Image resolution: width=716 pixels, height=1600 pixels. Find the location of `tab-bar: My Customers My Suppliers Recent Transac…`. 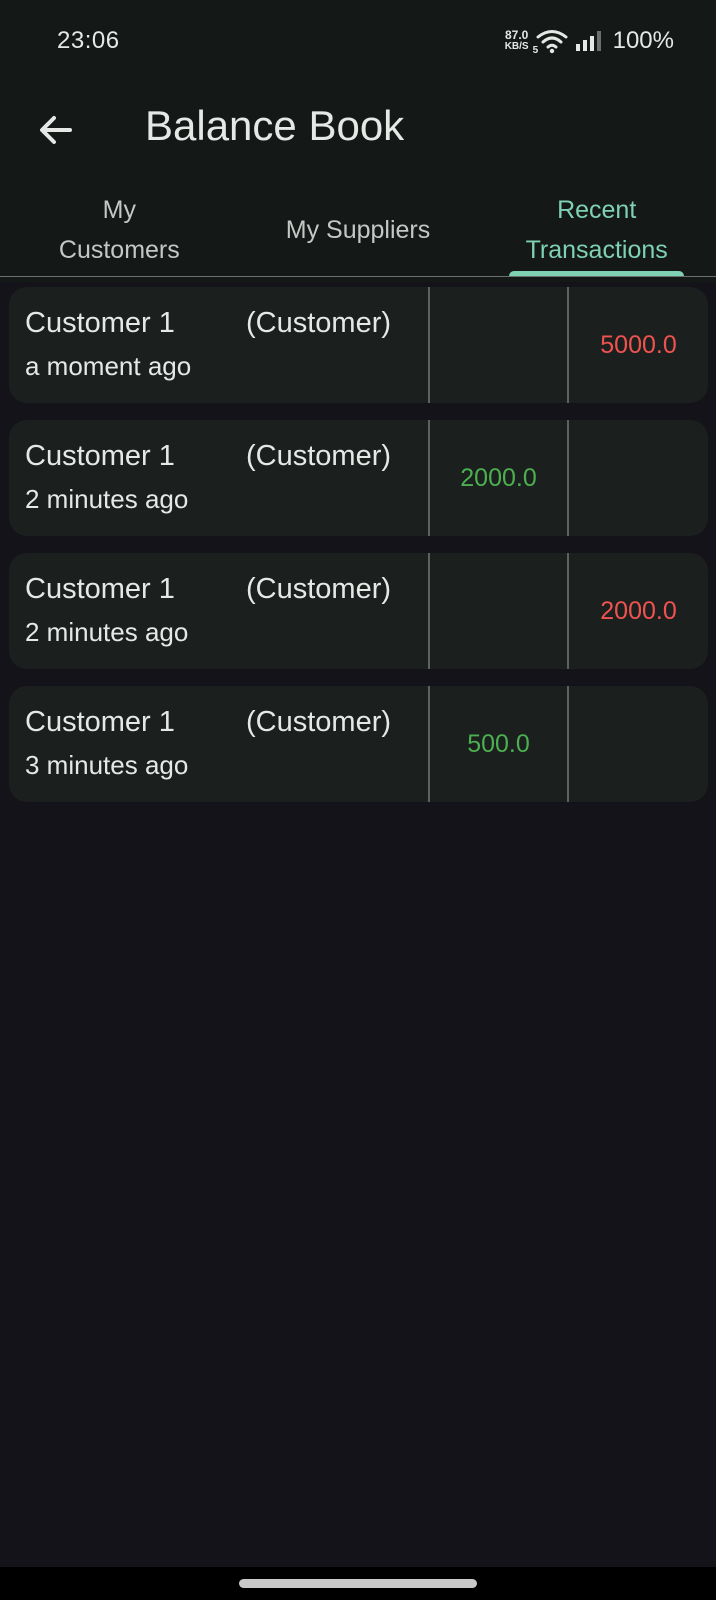

tab-bar: My Customers My Suppliers Recent Transac… is located at coordinates (358, 230).